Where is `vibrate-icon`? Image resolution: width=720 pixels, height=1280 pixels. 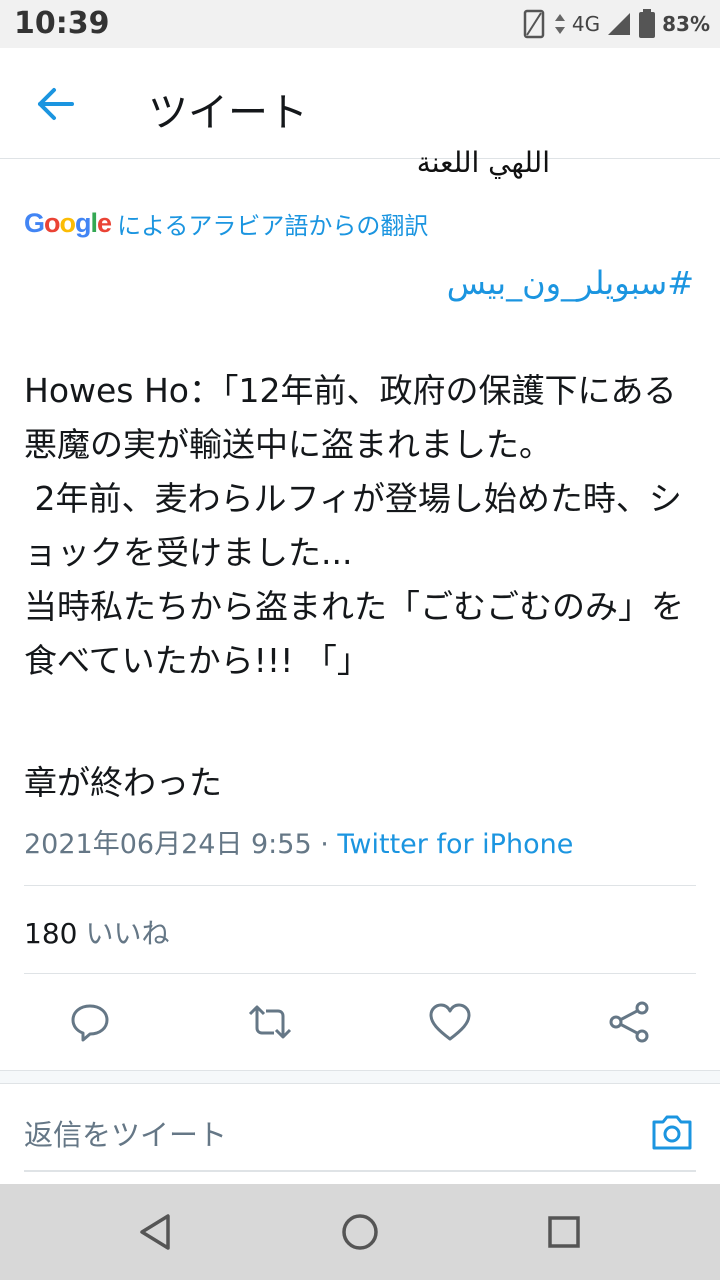
vibrate-icon is located at coordinates (534, 24).